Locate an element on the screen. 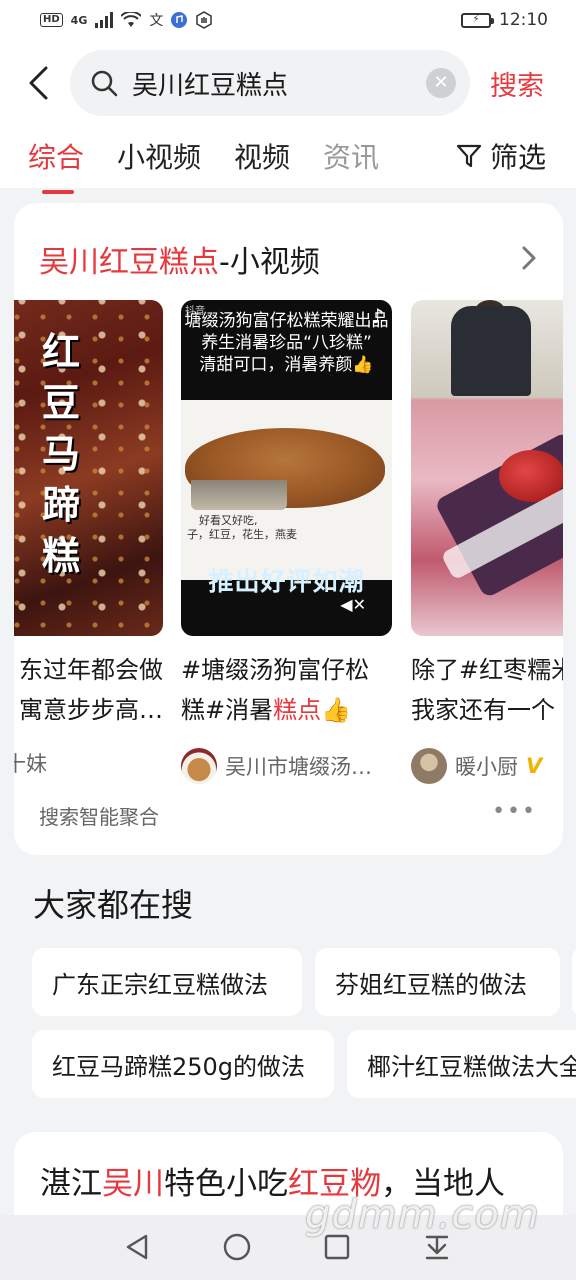 The height and width of the screenshot is (1280, 576). thumbnail-note-line: 子，红豆，花生，燕麦 is located at coordinates (242, 534).